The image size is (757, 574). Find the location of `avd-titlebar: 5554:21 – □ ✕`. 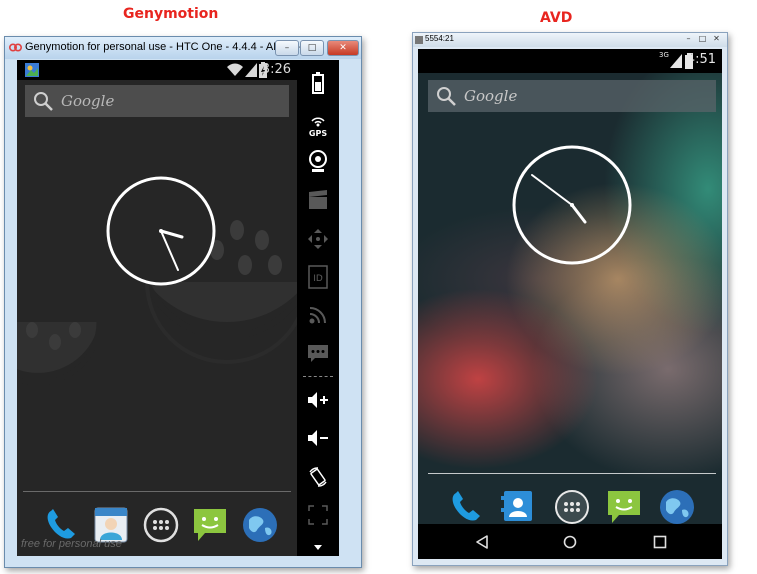

avd-titlebar: 5554:21 – □ ✕ is located at coordinates (570, 40).